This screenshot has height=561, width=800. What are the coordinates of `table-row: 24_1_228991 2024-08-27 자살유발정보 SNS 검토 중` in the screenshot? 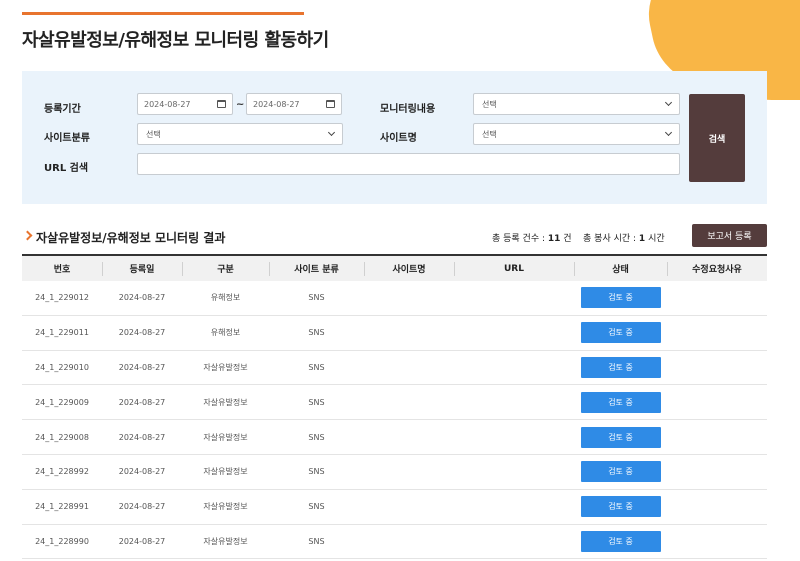 It's located at (394, 507).